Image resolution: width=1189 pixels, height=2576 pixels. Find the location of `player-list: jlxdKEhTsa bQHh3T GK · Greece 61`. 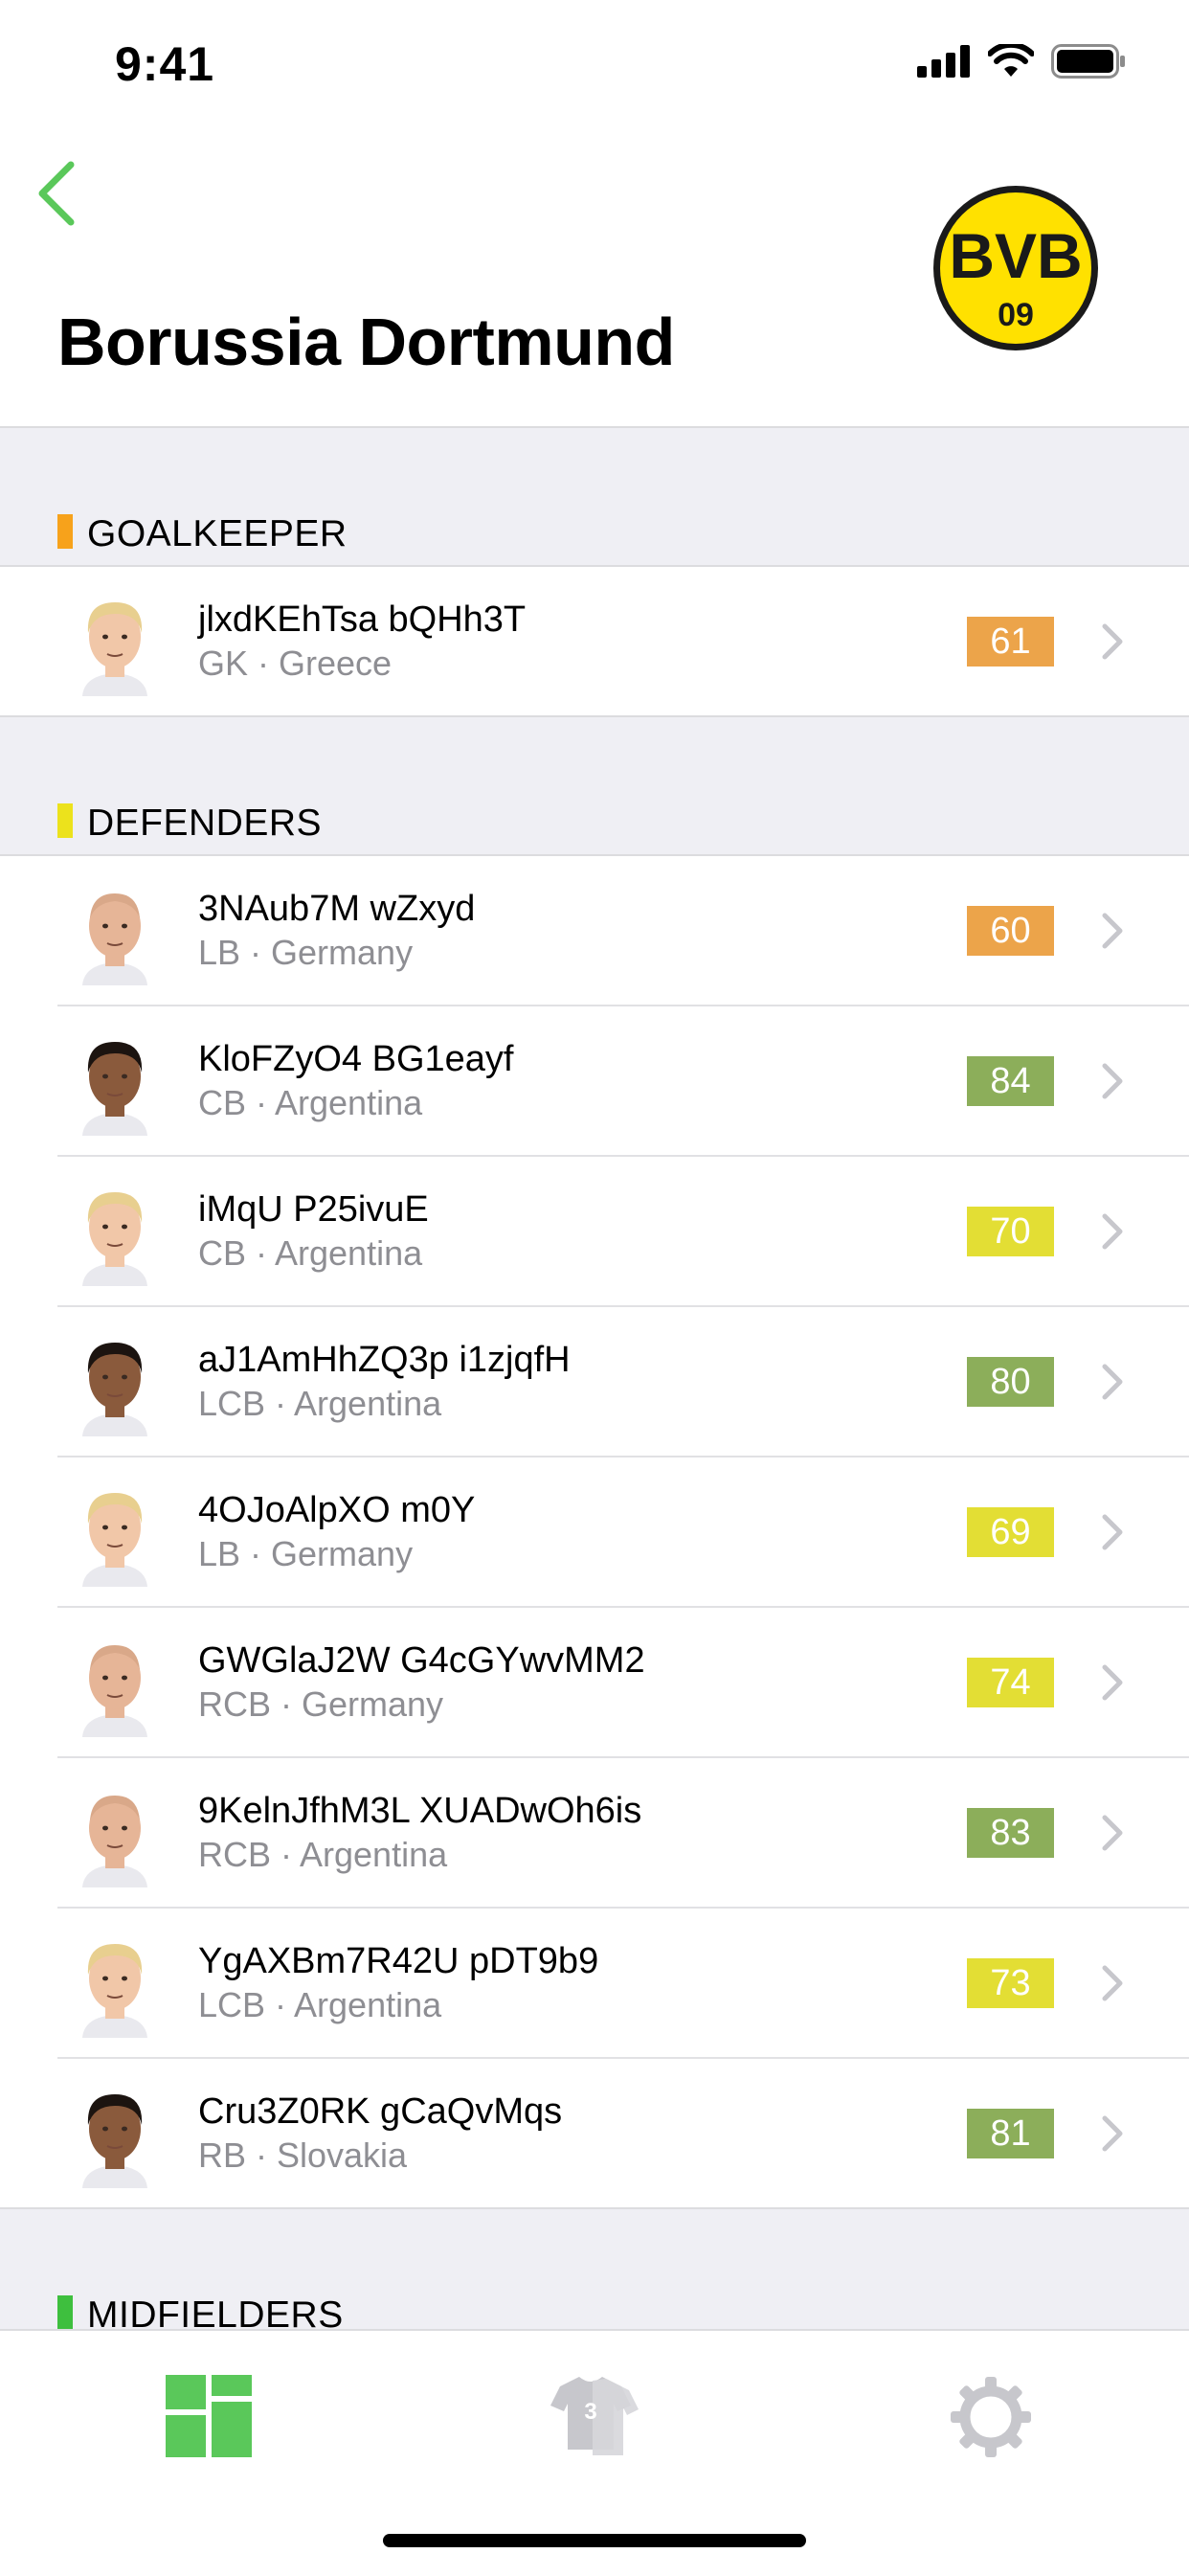

player-list: jlxdKEhTsa bQHh3T GK · Greece 61 is located at coordinates (594, 641).